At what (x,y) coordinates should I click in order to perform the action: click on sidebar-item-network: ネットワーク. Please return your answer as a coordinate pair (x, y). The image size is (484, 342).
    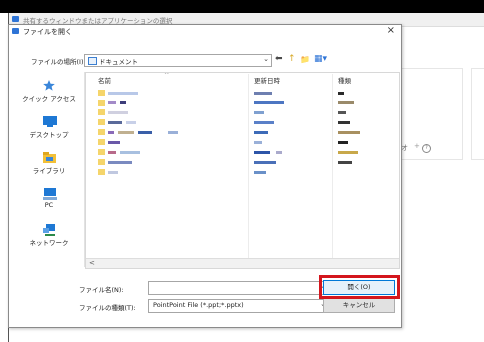
    Looking at the image, I should click on (49, 235).